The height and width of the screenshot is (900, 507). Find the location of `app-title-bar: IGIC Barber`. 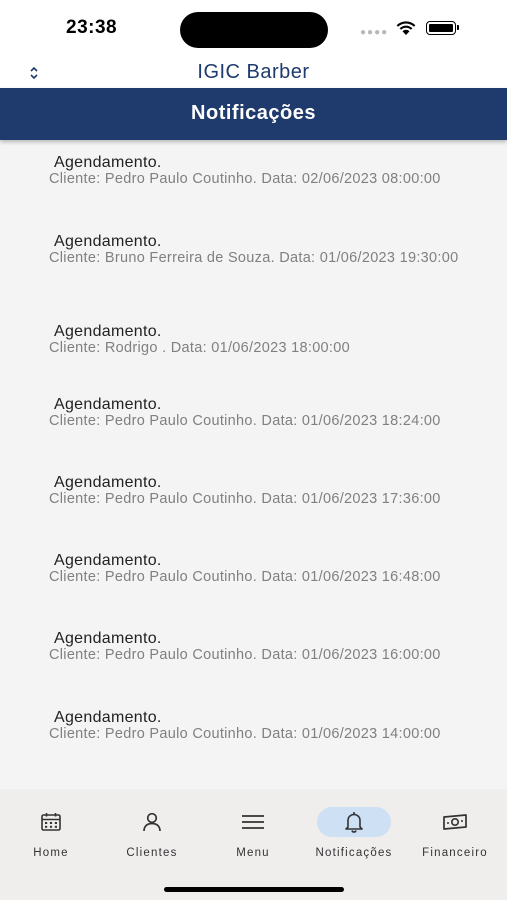

app-title-bar: IGIC Barber is located at coordinates (253, 73).